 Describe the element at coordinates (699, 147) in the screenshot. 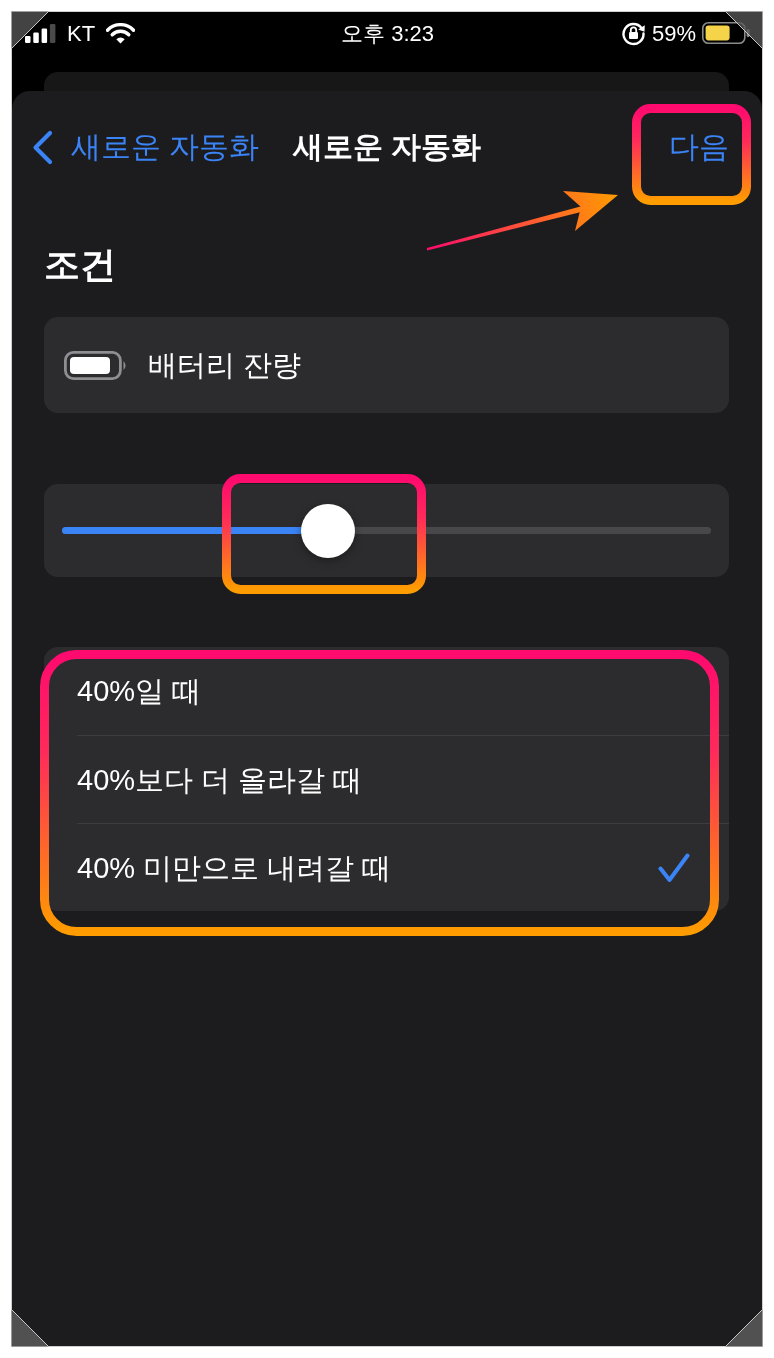

I see `next-button: 다음` at that location.